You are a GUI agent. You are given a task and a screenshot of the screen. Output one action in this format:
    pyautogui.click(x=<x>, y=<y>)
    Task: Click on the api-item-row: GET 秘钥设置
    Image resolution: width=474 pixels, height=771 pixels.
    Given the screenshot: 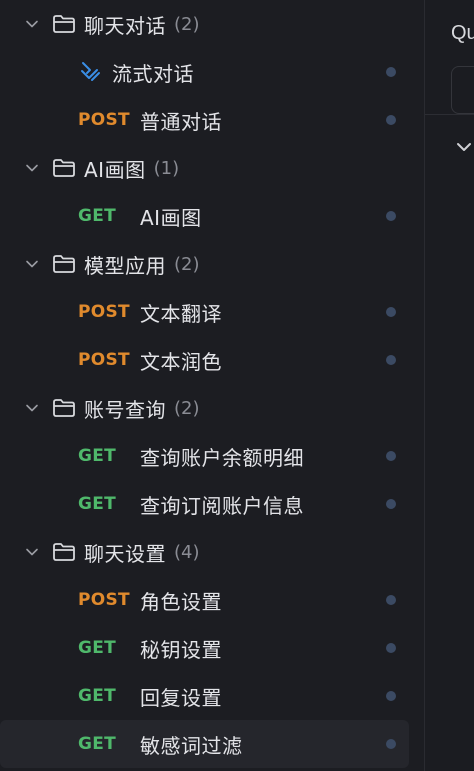 What is the action you would take?
    pyautogui.click(x=212, y=648)
    